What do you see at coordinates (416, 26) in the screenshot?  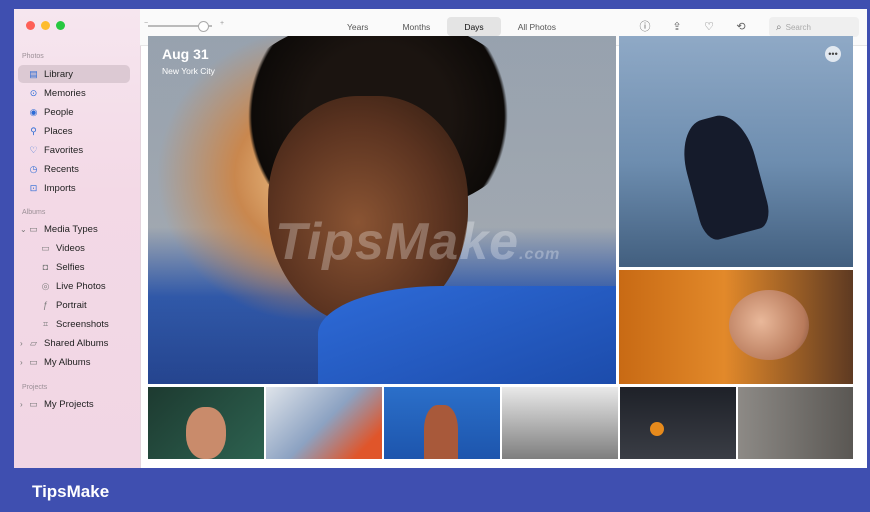 I see `tab-months: Months` at bounding box center [416, 26].